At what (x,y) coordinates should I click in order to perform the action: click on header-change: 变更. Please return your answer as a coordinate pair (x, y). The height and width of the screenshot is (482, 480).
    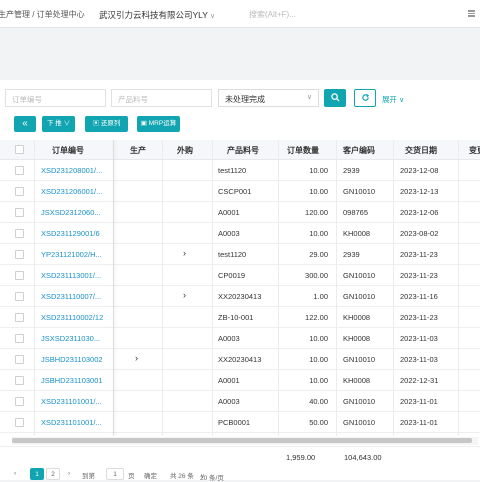
    Looking at the image, I should click on (474, 150).